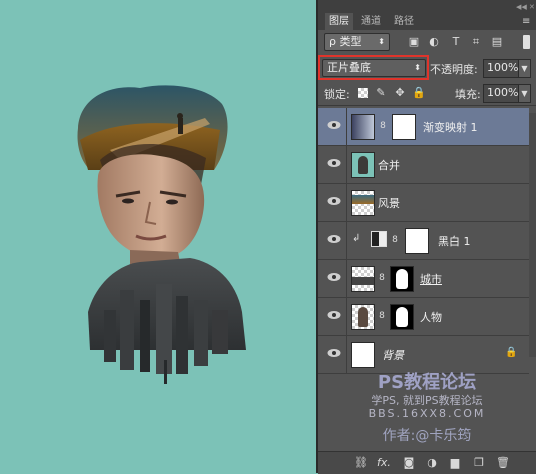  Describe the element at coordinates (389, 203) in the screenshot. I see `layer-name: 风景` at that location.